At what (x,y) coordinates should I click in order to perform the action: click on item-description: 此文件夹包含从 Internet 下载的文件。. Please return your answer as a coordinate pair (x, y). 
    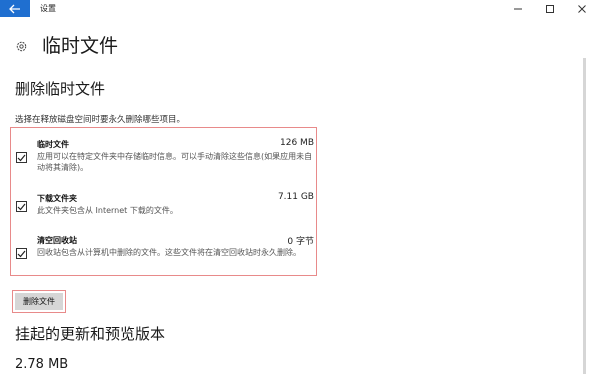
    Looking at the image, I should click on (107, 210).